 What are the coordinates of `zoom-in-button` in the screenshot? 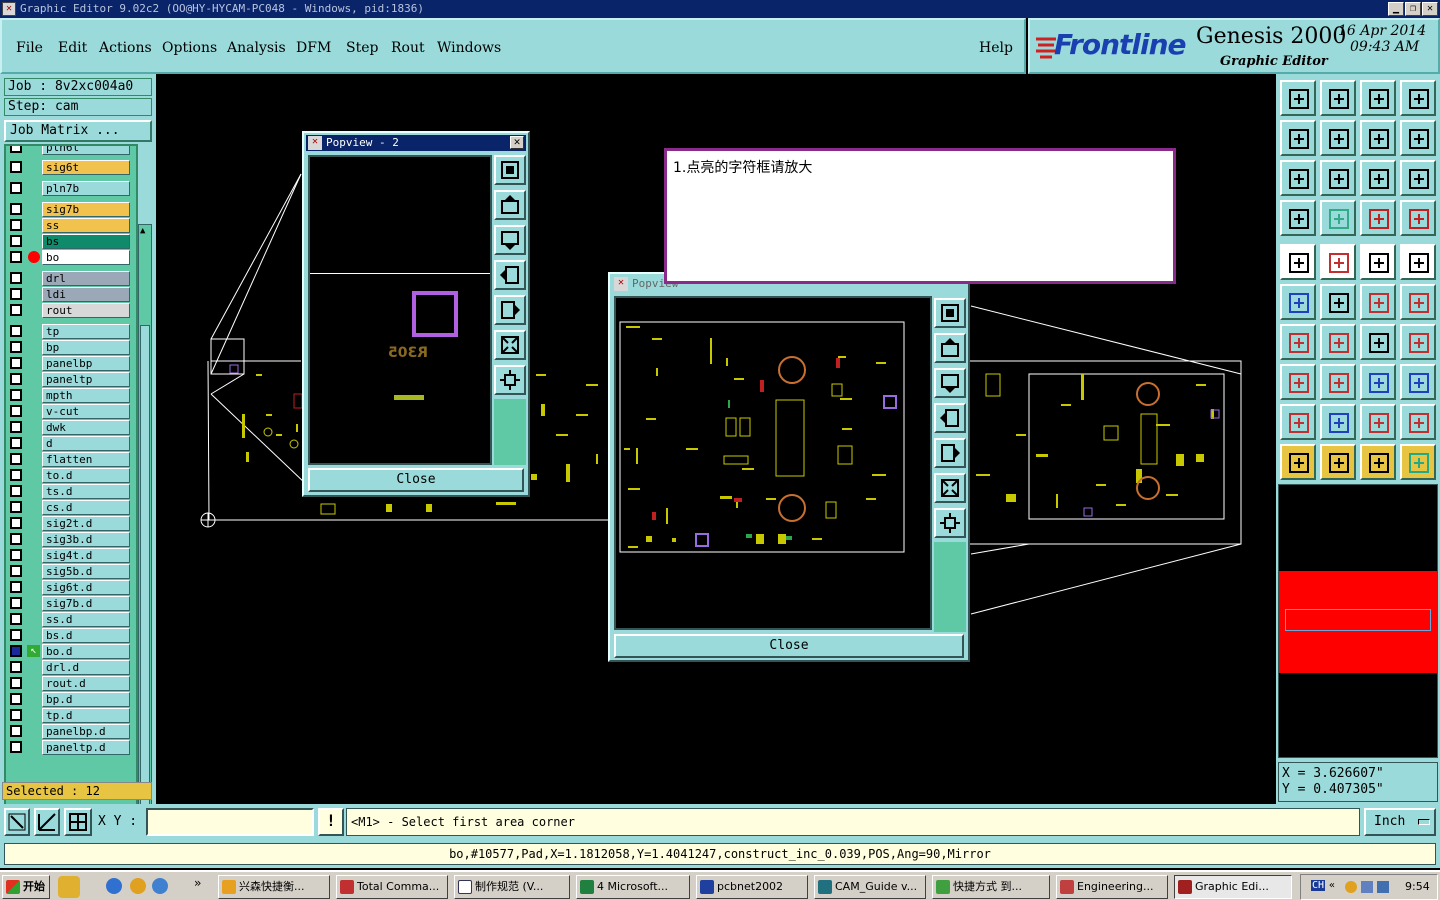 It's located at (1338, 98).